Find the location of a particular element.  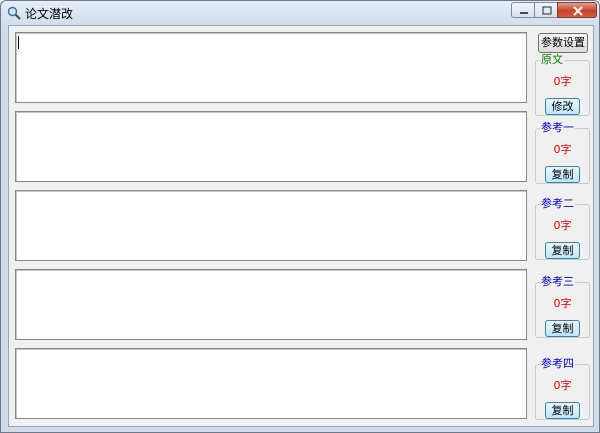

reference-4-group: 参考四 0字 复制 is located at coordinates (562, 388).